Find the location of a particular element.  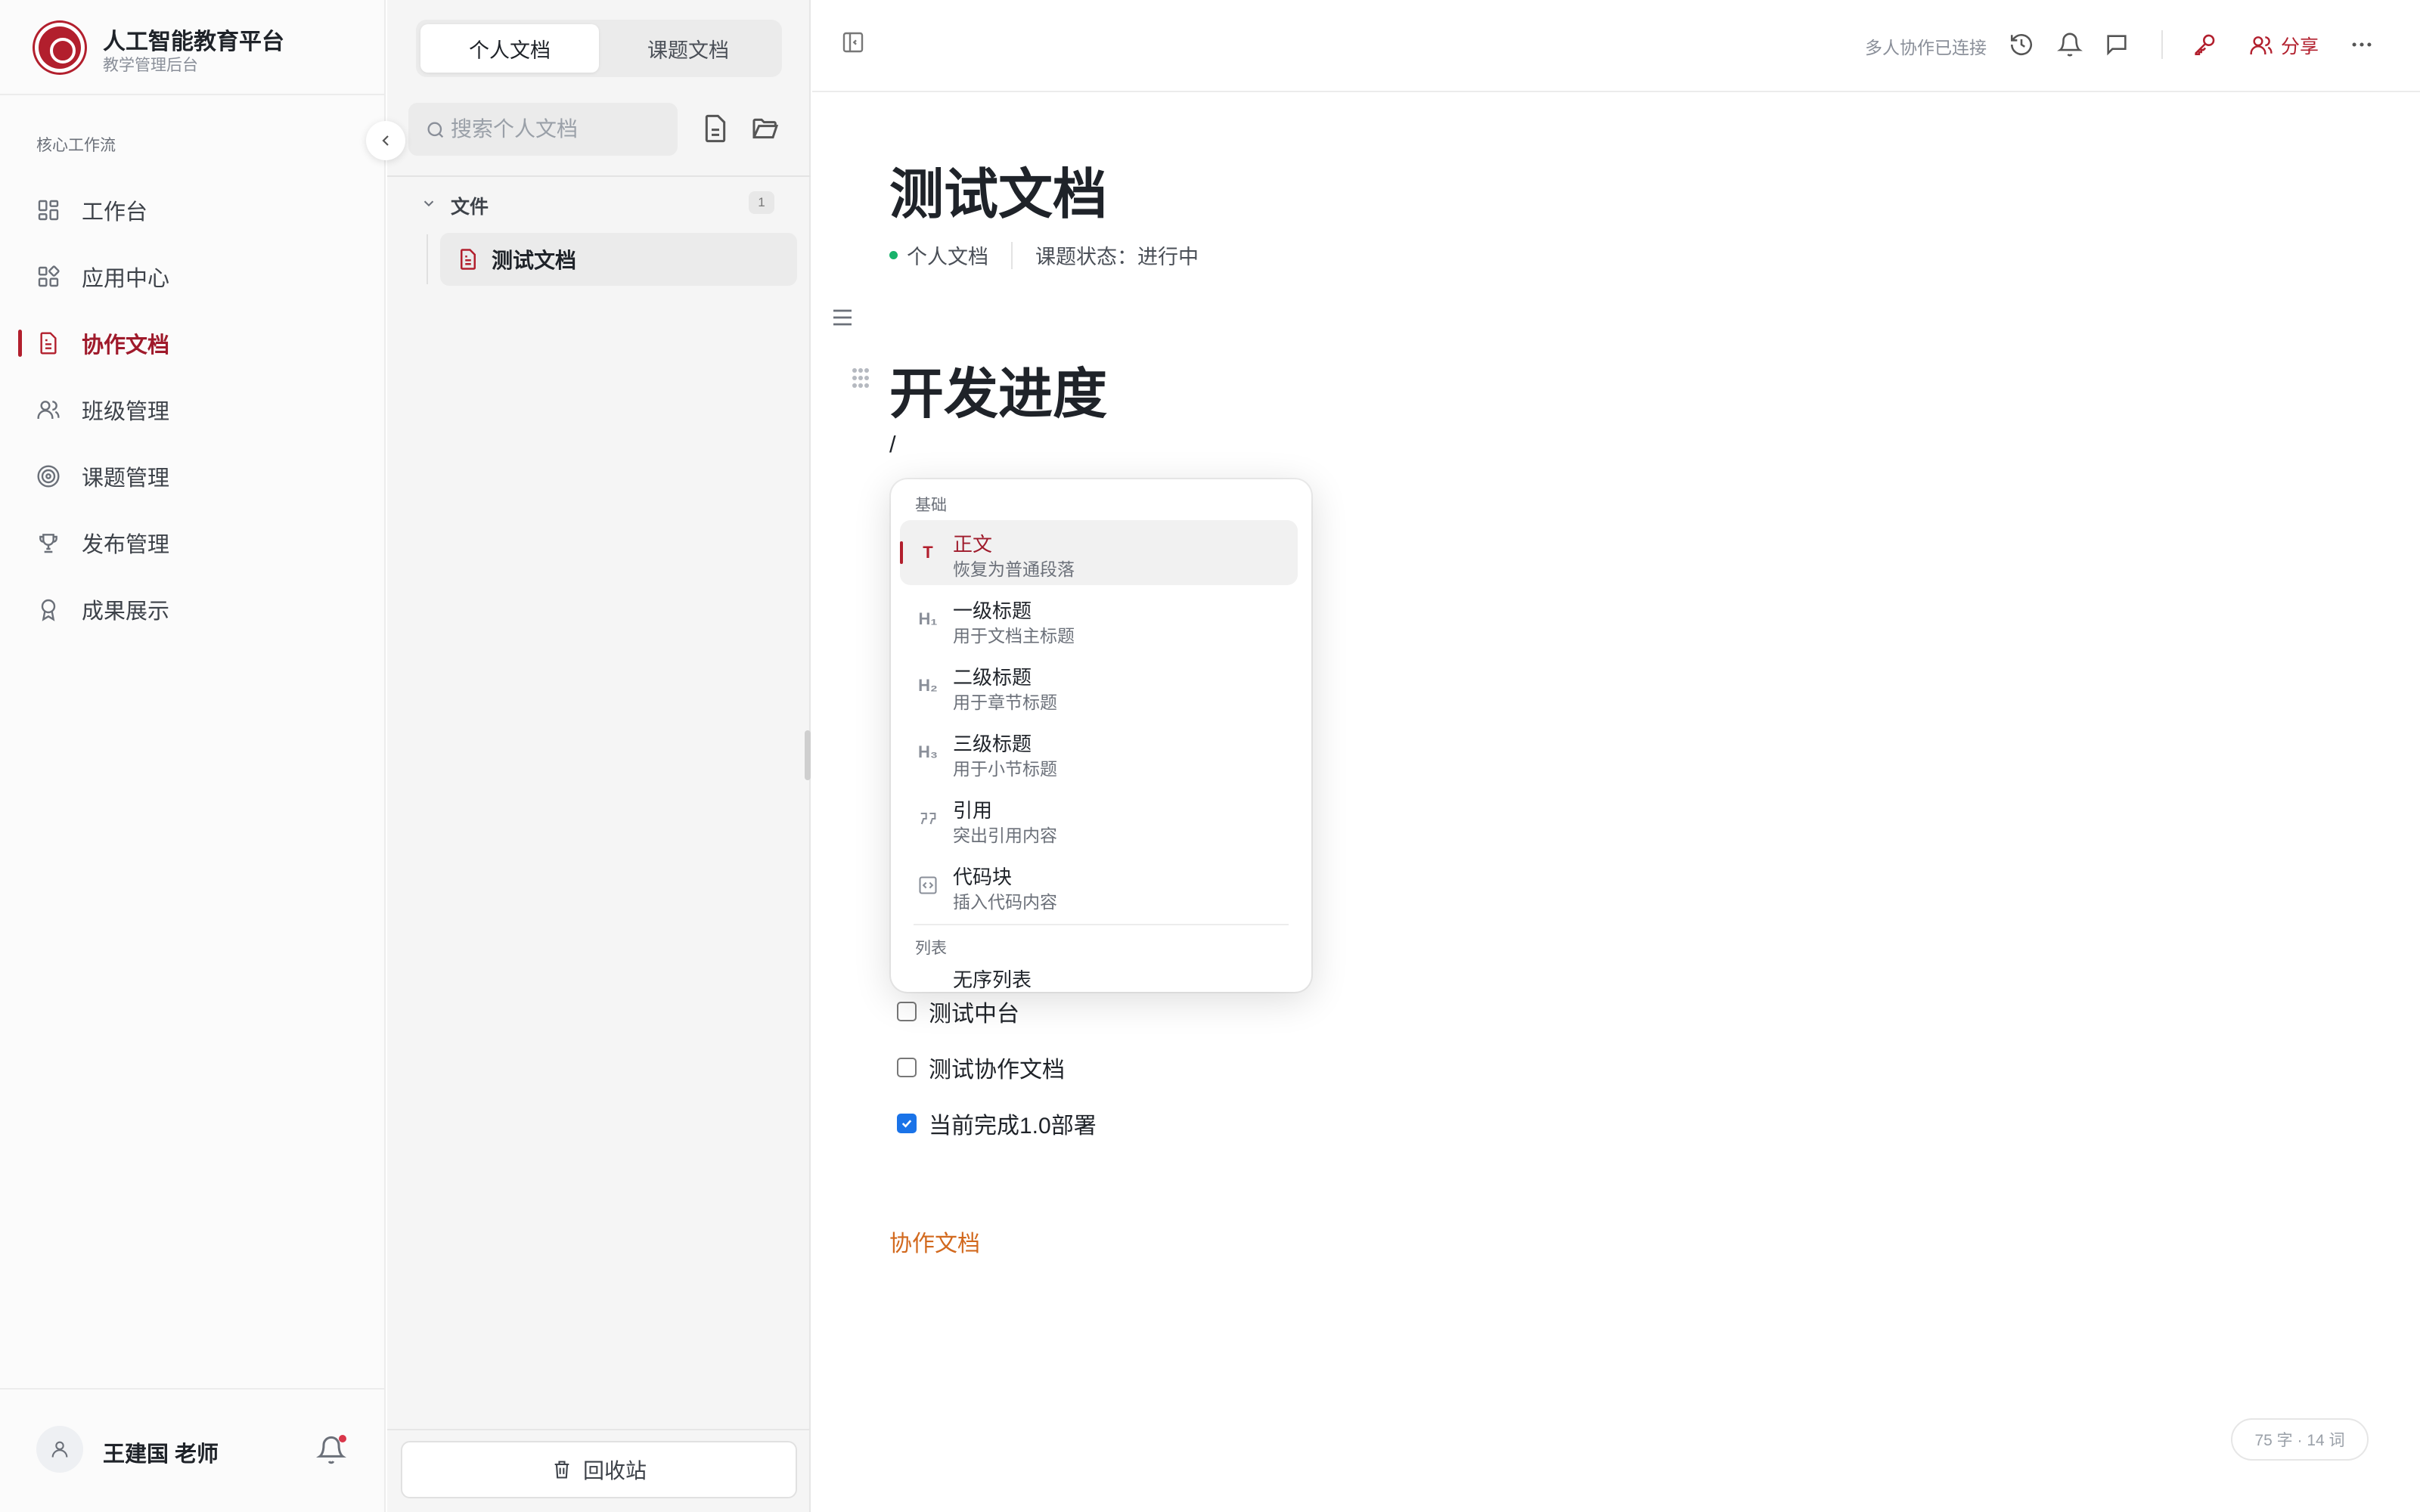

search-input is located at coordinates (560, 129).